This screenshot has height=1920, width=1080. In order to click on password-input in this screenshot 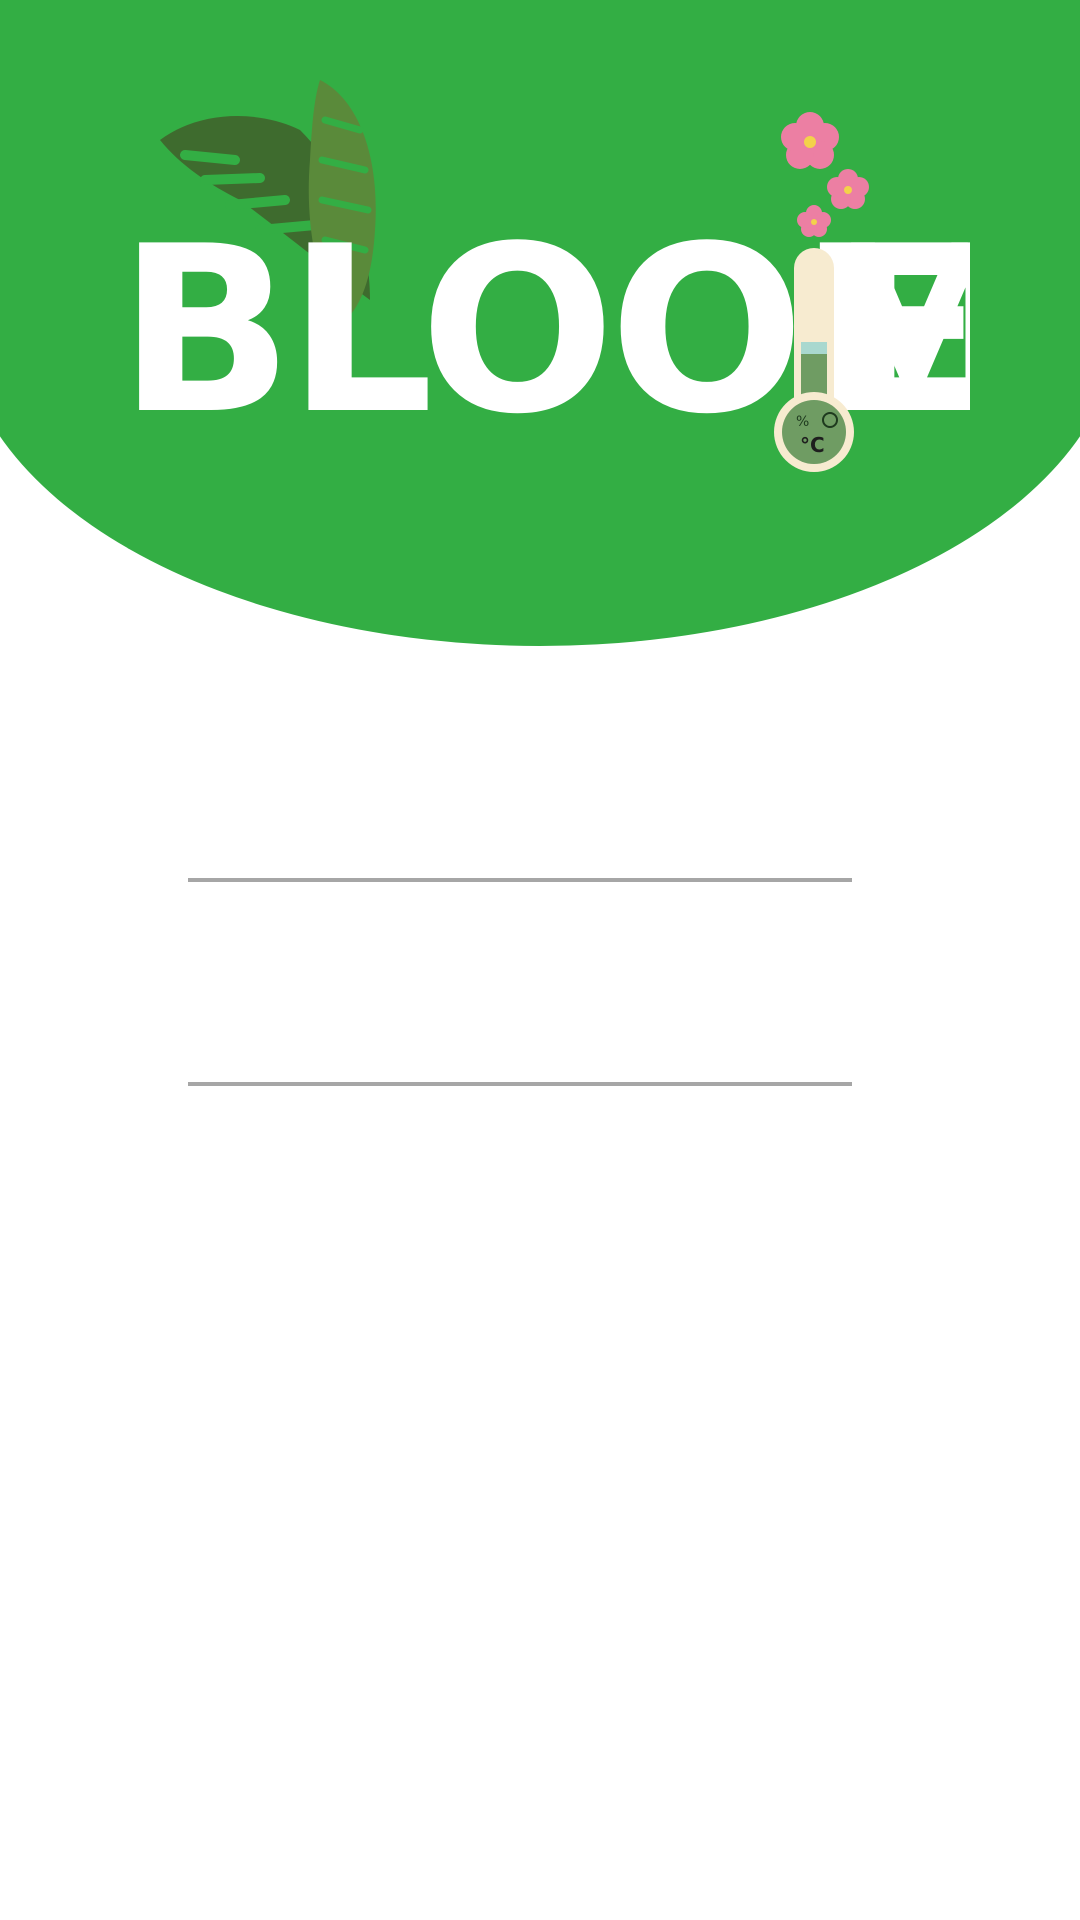, I will do `click(520, 1056)`.